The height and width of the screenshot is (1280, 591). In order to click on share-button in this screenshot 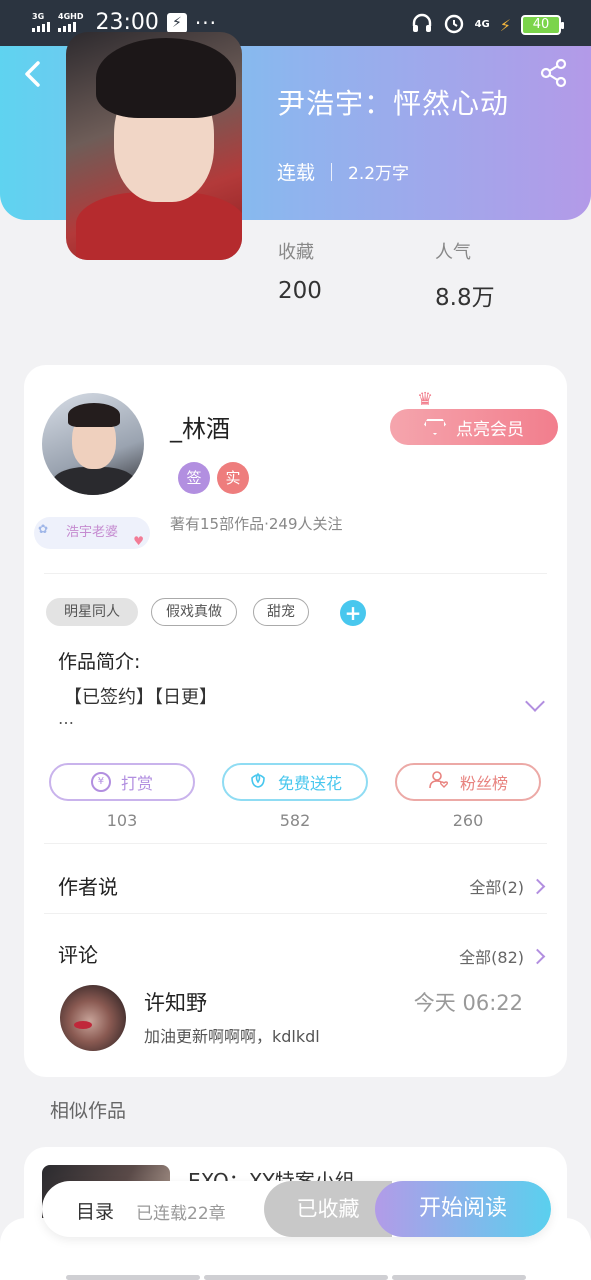, I will do `click(554, 73)`.